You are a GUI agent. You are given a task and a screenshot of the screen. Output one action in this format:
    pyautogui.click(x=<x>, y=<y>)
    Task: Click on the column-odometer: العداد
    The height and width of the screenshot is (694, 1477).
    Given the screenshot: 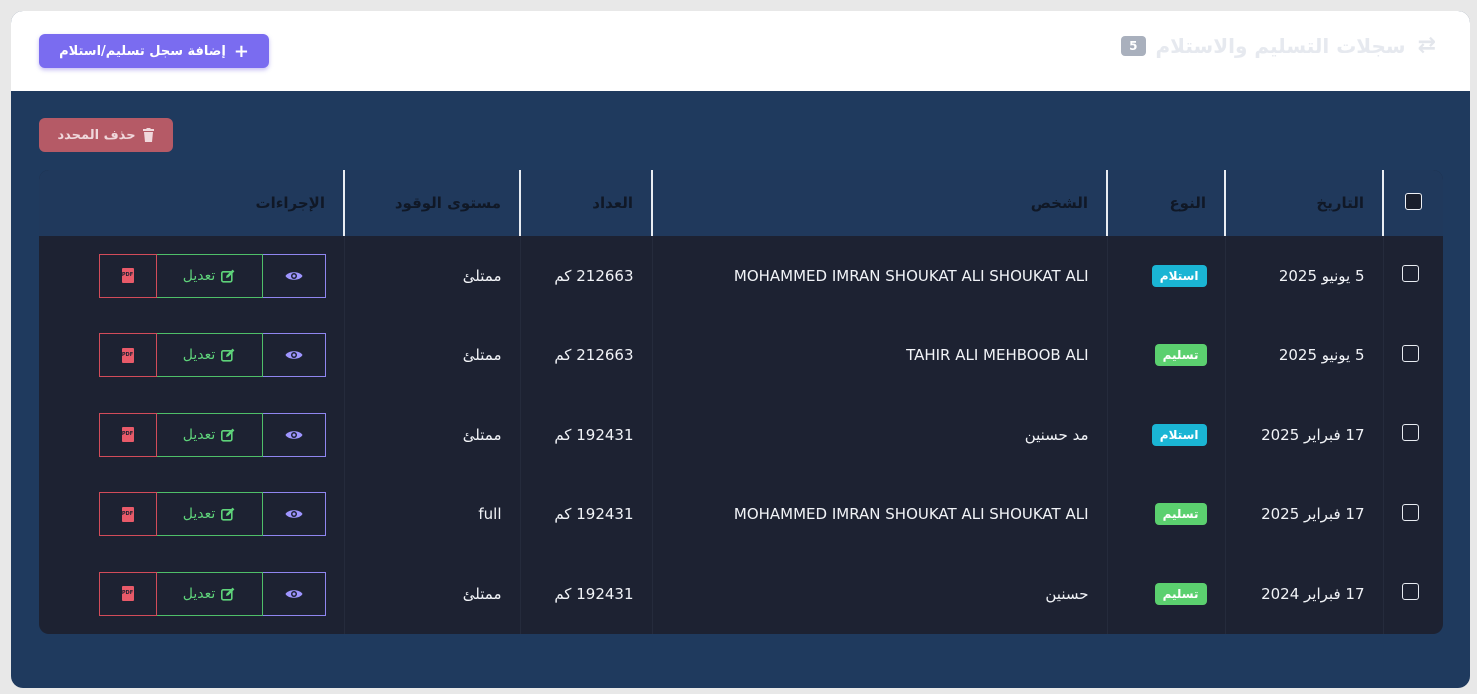 What is the action you would take?
    pyautogui.click(x=585, y=203)
    